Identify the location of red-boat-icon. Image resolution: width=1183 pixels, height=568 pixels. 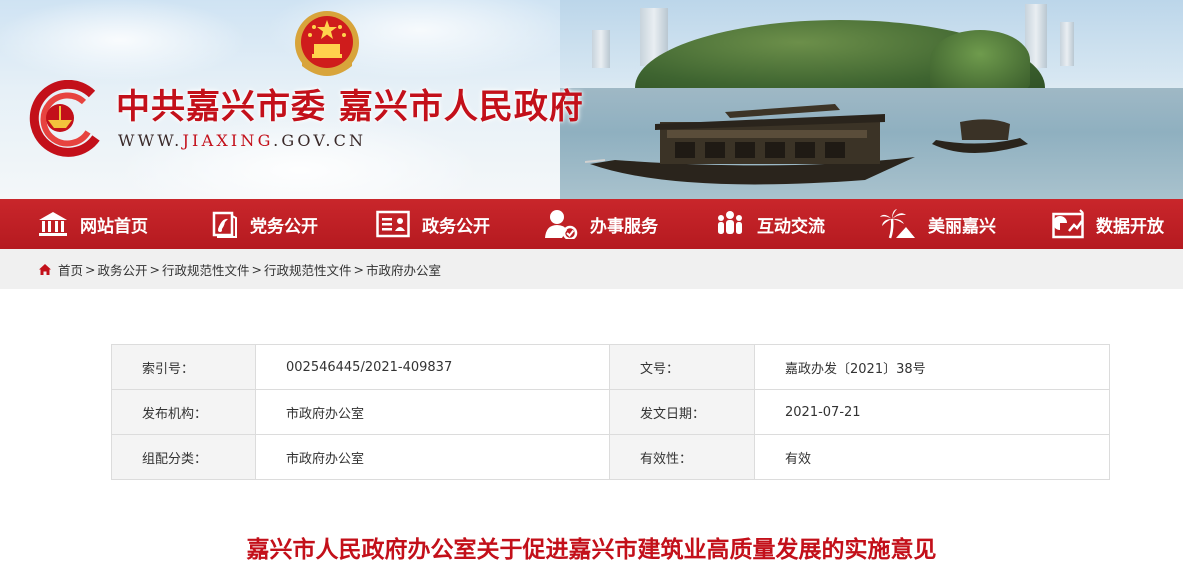
(750, 144).